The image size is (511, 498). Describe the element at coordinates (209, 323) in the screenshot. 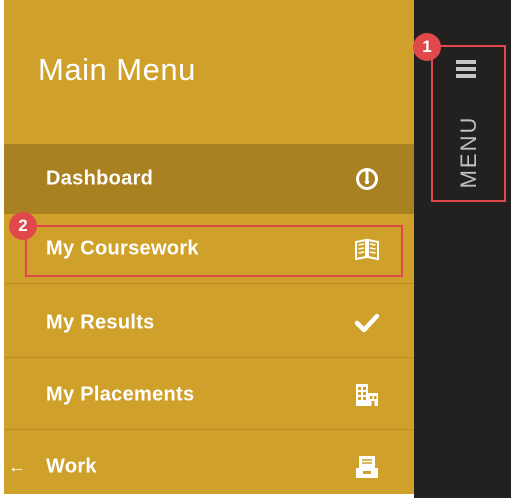

I see `menu-item-my-results: My Results` at that location.